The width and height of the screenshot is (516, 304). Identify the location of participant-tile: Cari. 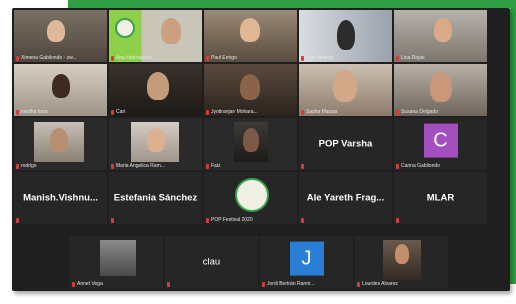
(155, 90).